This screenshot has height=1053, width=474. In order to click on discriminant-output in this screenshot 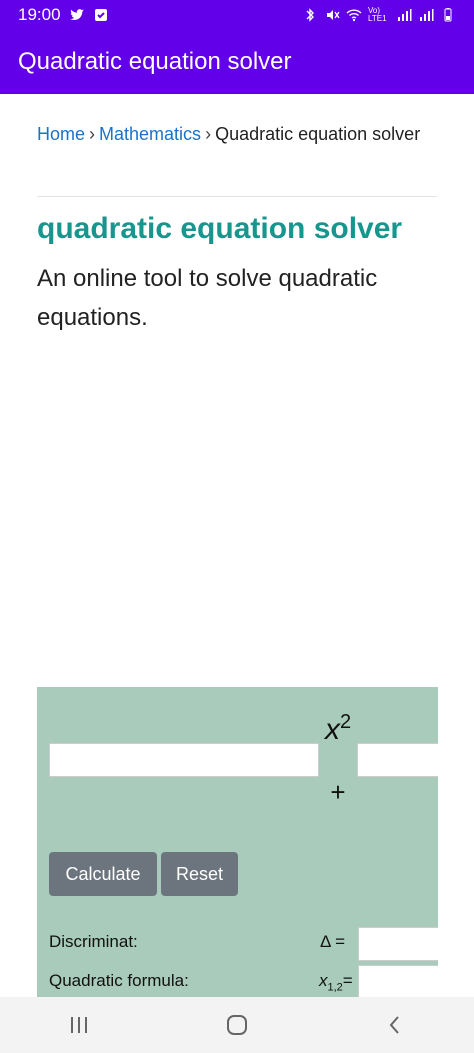, I will do `click(398, 944)`.